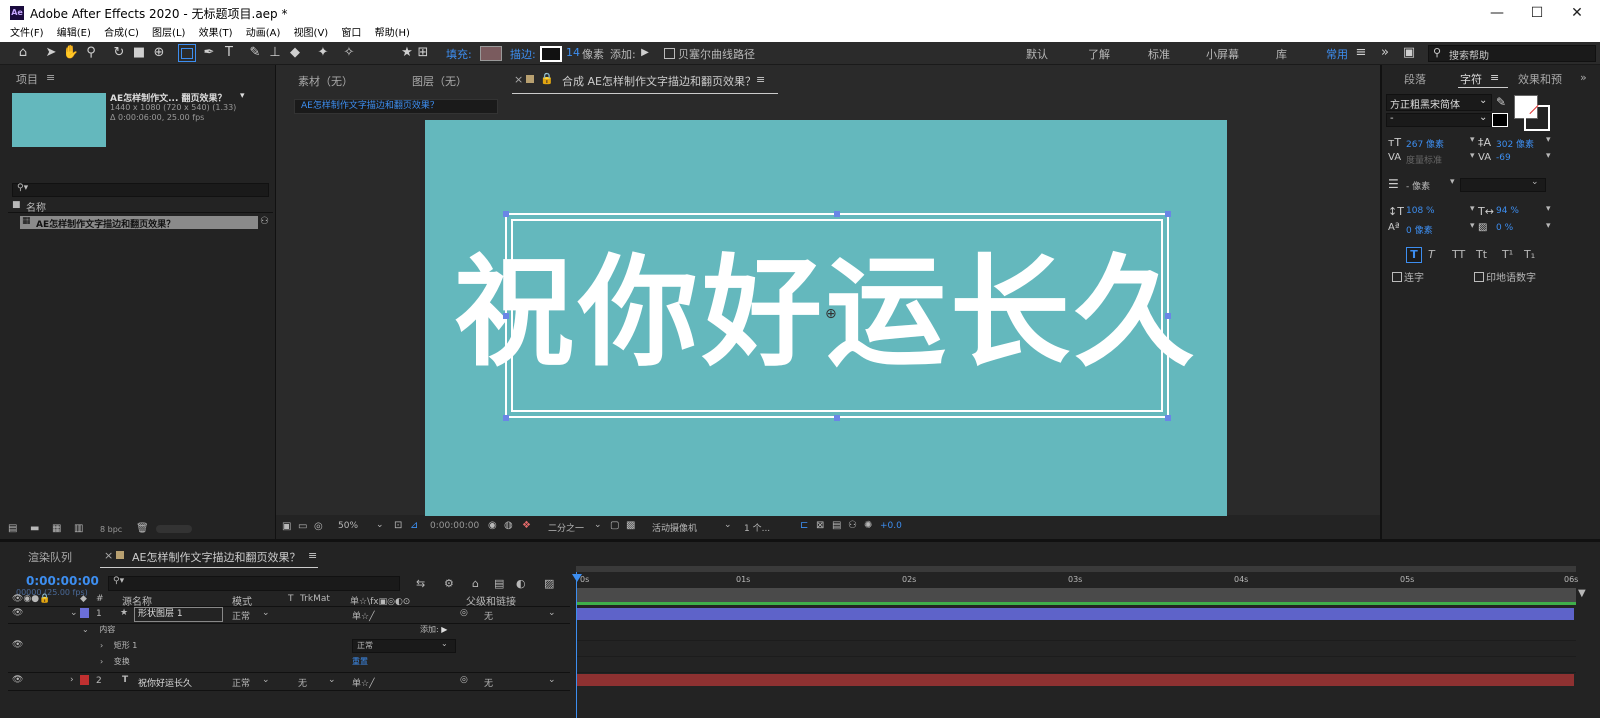  What do you see at coordinates (1414, 255) in the screenshot?
I see `faux-bold-button: T` at bounding box center [1414, 255].